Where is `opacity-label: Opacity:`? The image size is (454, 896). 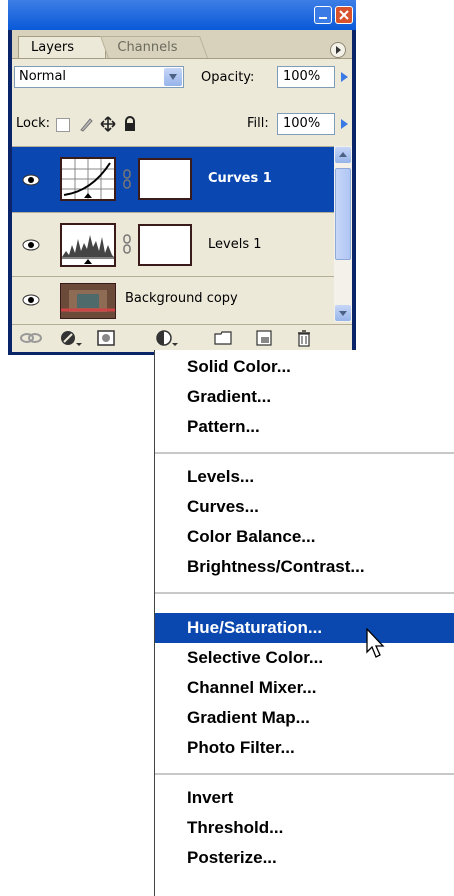
opacity-label: Opacity: is located at coordinates (228, 77).